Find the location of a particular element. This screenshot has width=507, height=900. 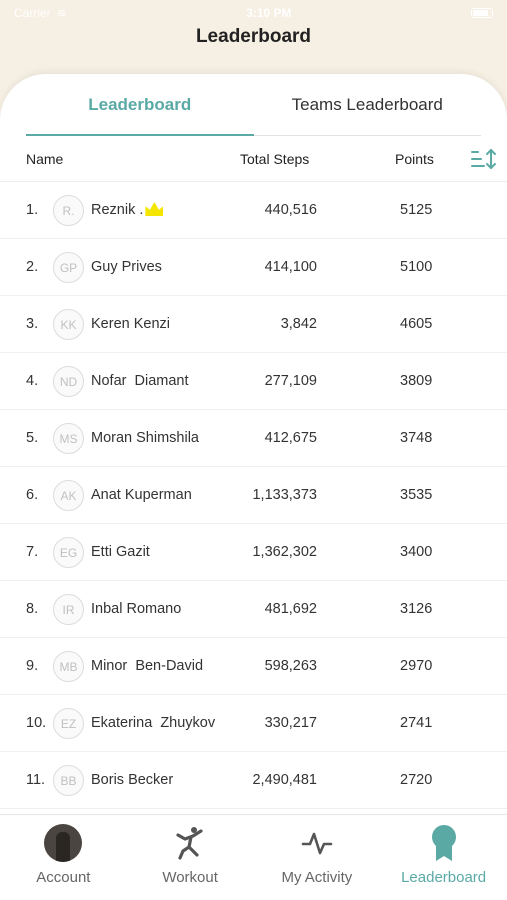

table-row: 9. MB Minor Ben-David 598,263 2970 is located at coordinates (253, 666).